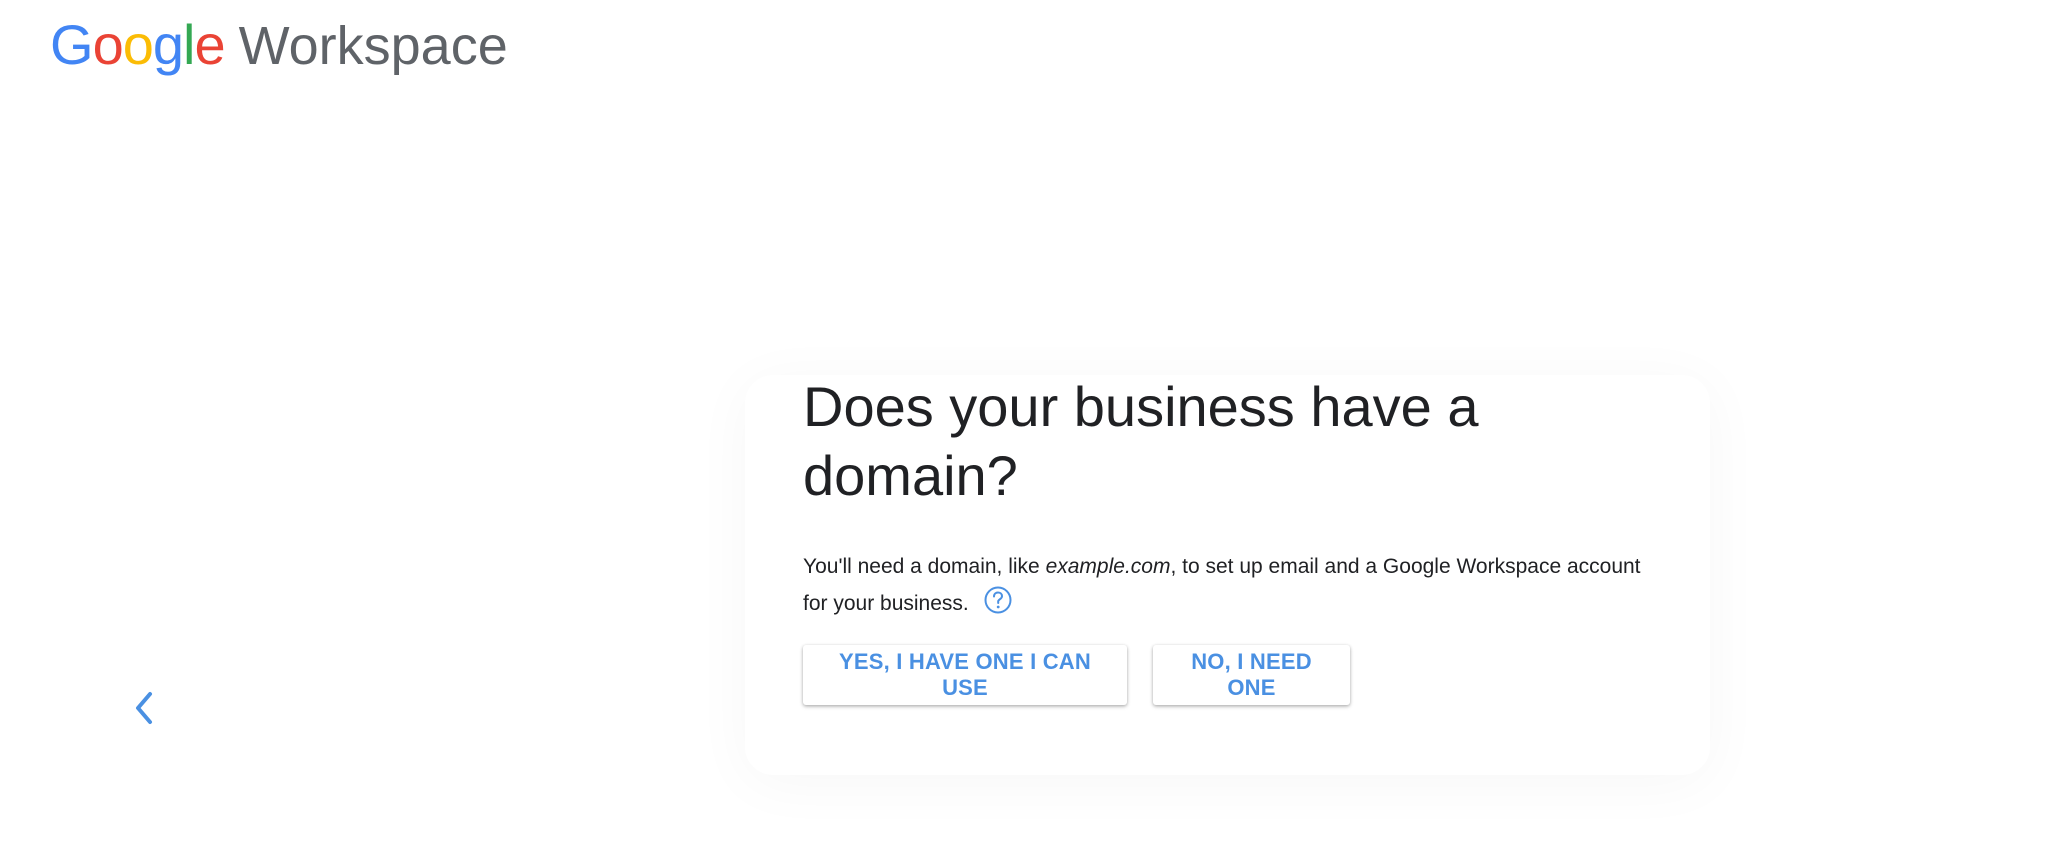  I want to click on answer-buttons: YES, I HAVE ONE I CAN USE NO, I NEED ONE, so click(1233, 675).